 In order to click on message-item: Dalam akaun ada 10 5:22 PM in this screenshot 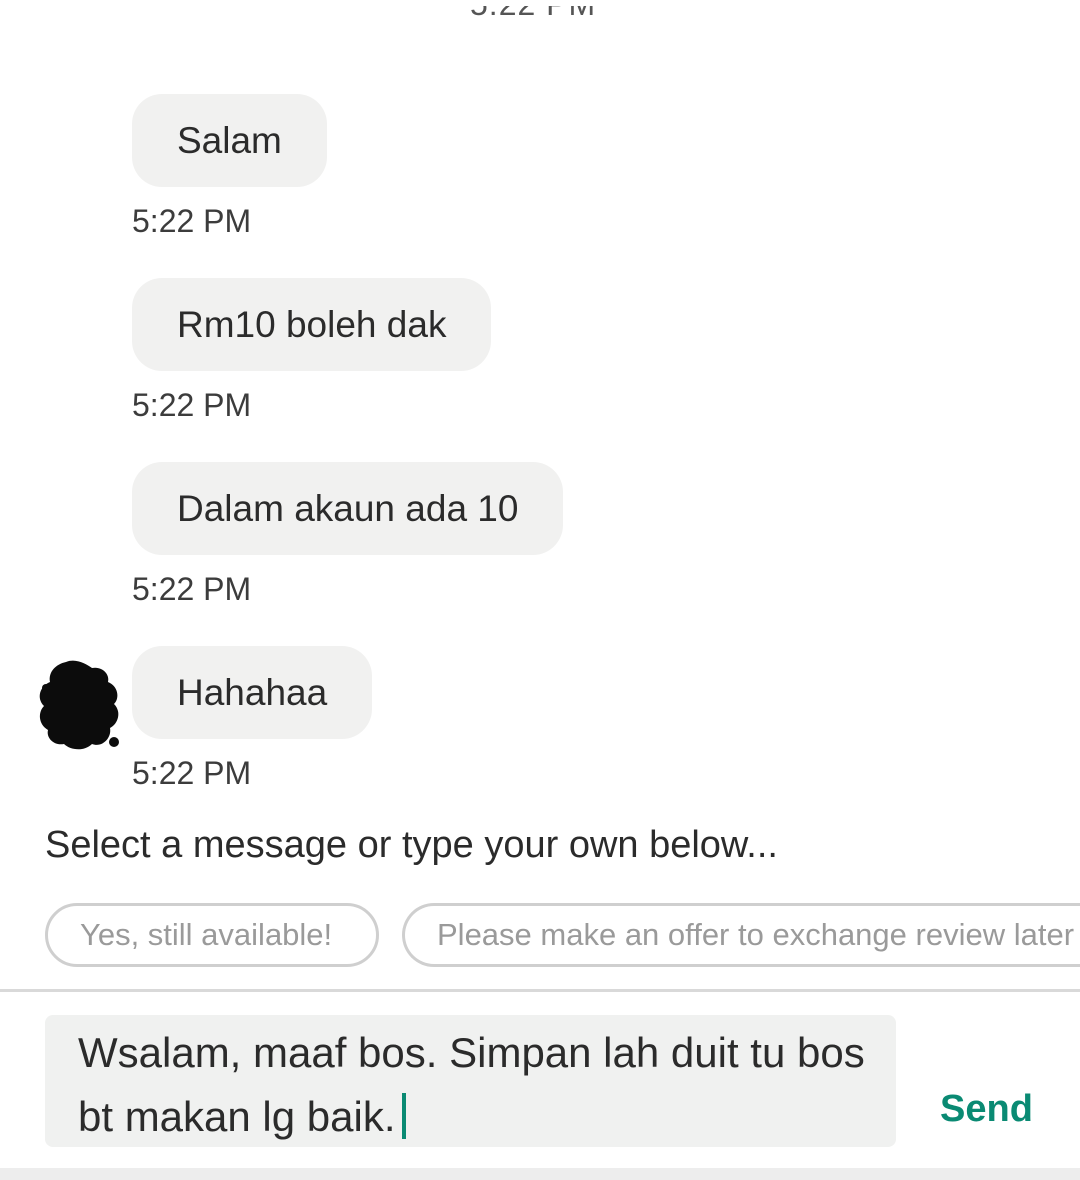, I will do `click(348, 534)`.